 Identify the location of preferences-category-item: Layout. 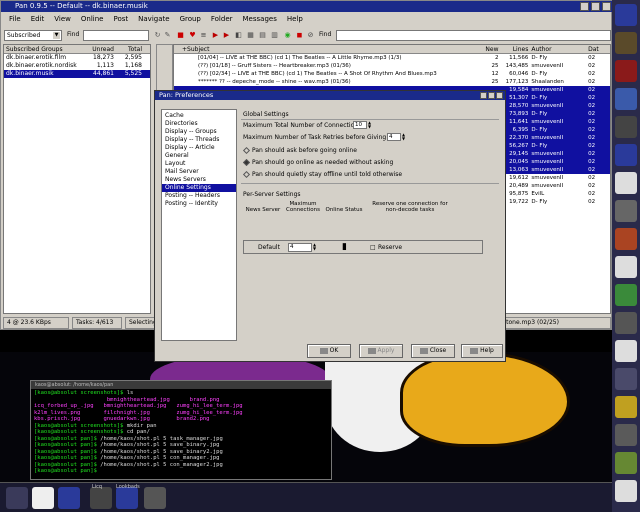
(199, 164).